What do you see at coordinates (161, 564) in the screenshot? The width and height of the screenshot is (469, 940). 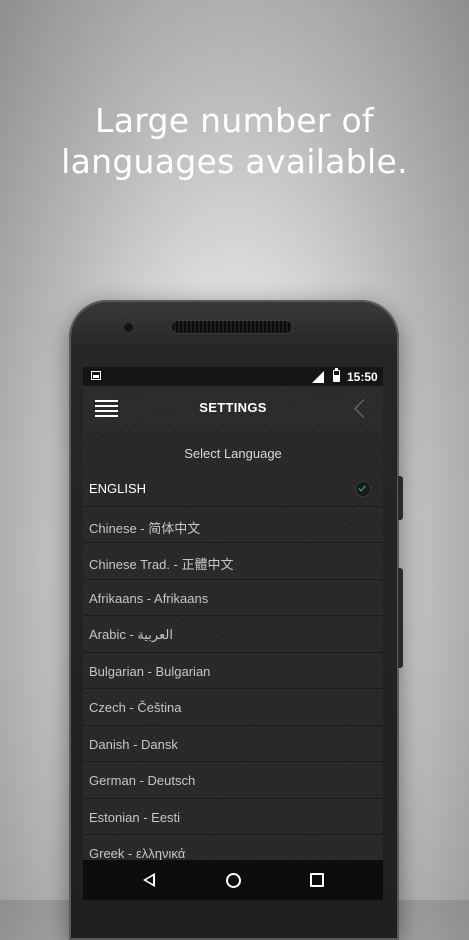 I see `language-item-label: Chinese Trad. - 正體中文` at bounding box center [161, 564].